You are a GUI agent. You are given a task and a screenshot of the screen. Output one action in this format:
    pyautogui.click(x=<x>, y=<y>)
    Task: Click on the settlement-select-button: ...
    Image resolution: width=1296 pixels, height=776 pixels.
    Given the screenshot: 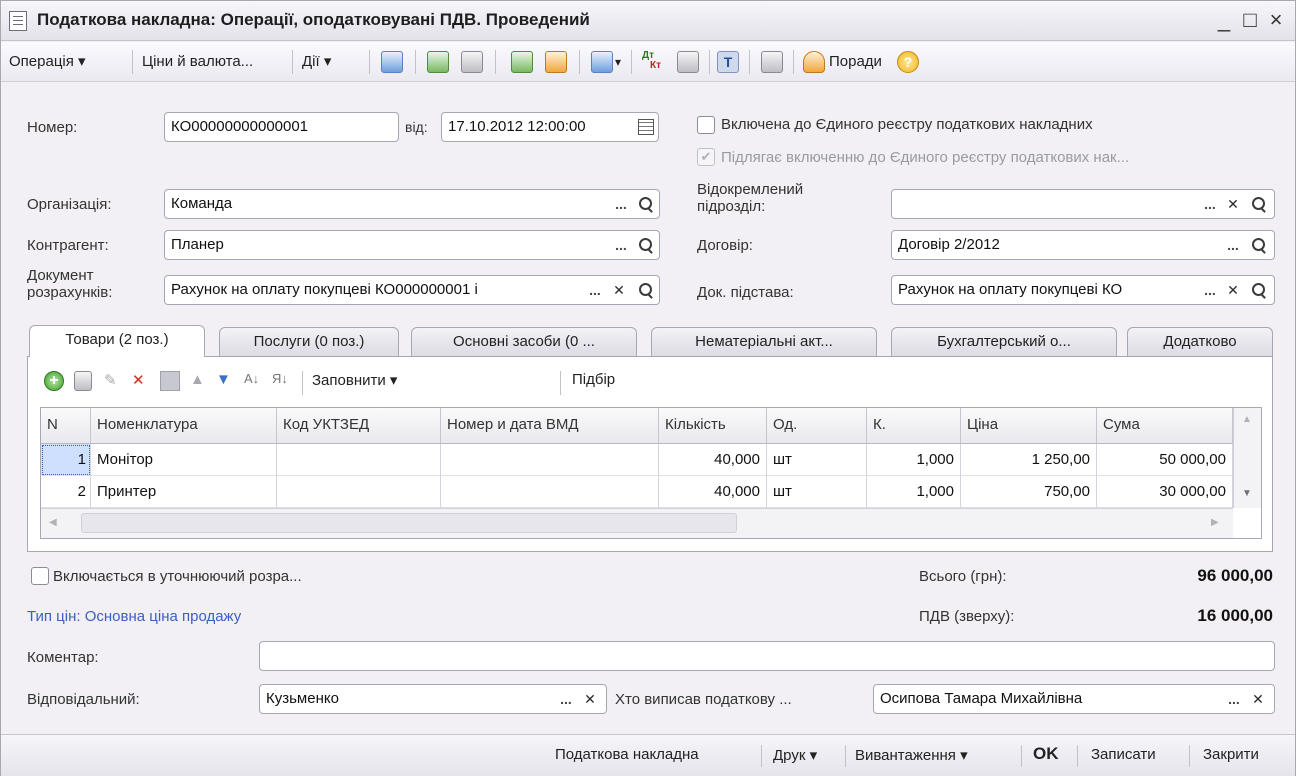 What is the action you would take?
    pyautogui.click(x=595, y=290)
    